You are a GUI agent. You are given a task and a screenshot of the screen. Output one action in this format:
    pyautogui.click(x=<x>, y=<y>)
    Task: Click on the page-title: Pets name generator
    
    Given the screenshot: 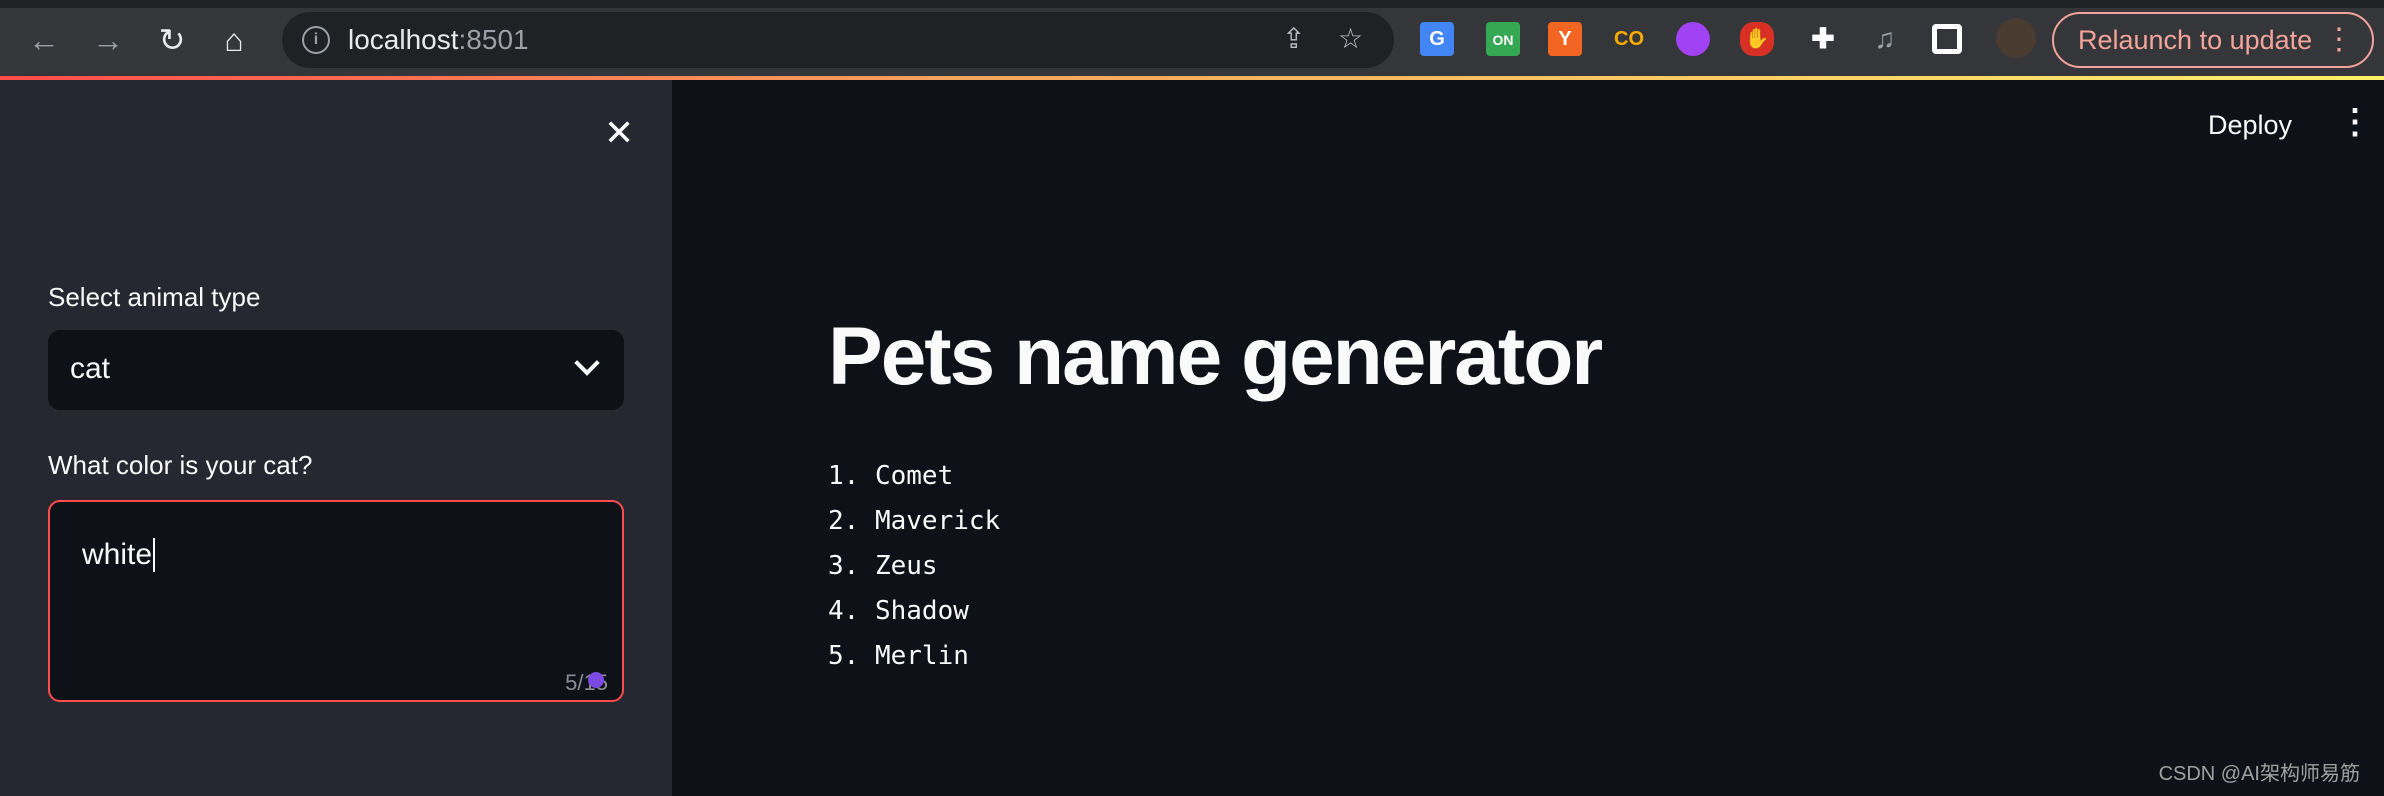 What is the action you would take?
    pyautogui.click(x=1215, y=356)
    